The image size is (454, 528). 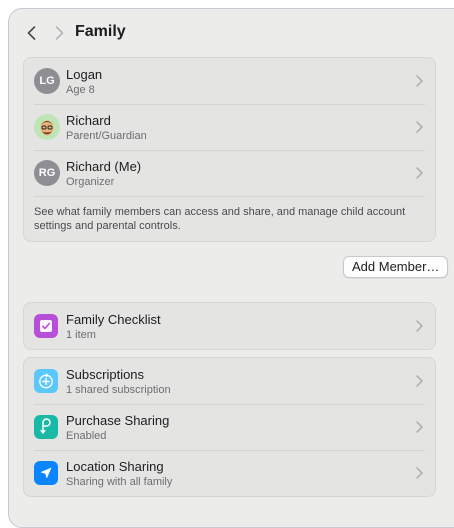 I want to click on service-subtitle: Enabled, so click(x=86, y=436).